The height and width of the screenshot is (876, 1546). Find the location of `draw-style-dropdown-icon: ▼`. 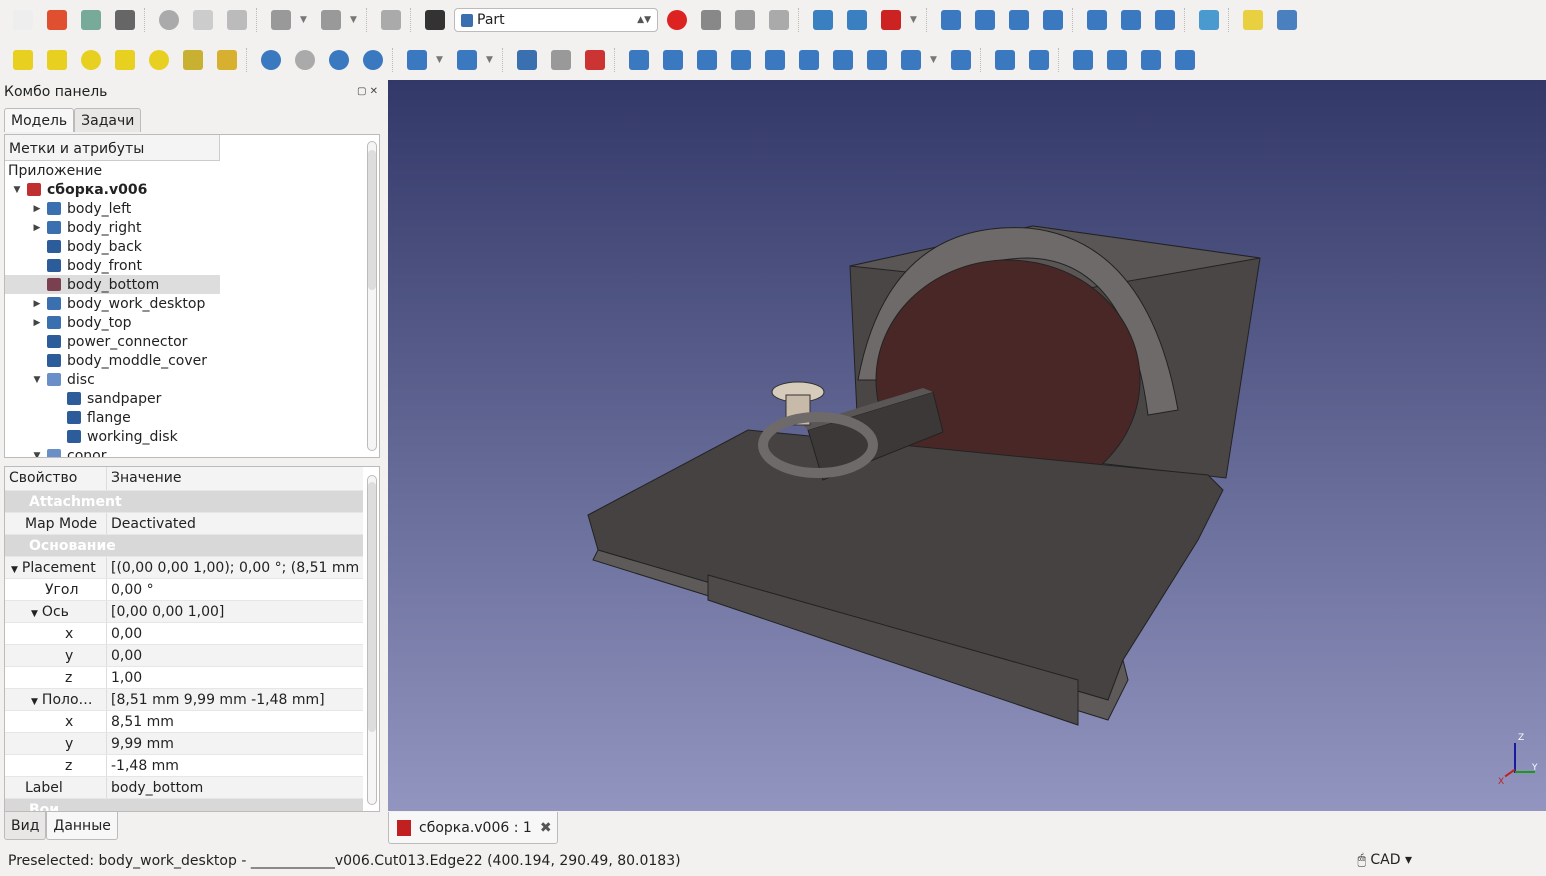

draw-style-dropdown-icon: ▼ is located at coordinates (916, 20).